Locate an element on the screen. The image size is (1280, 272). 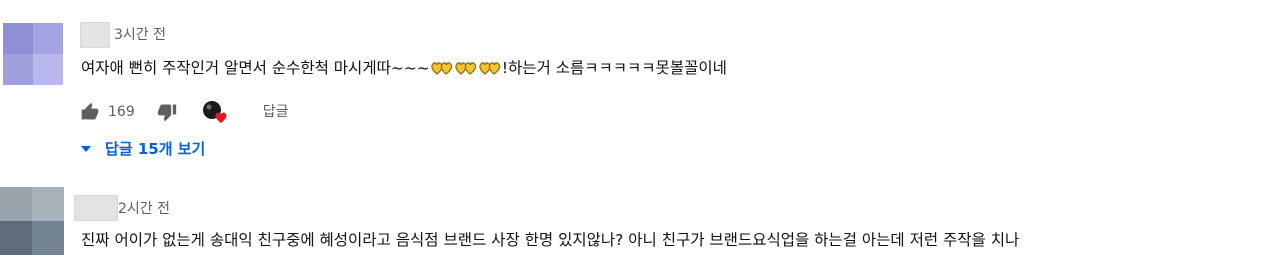
like-count: 169 is located at coordinates (121, 112).